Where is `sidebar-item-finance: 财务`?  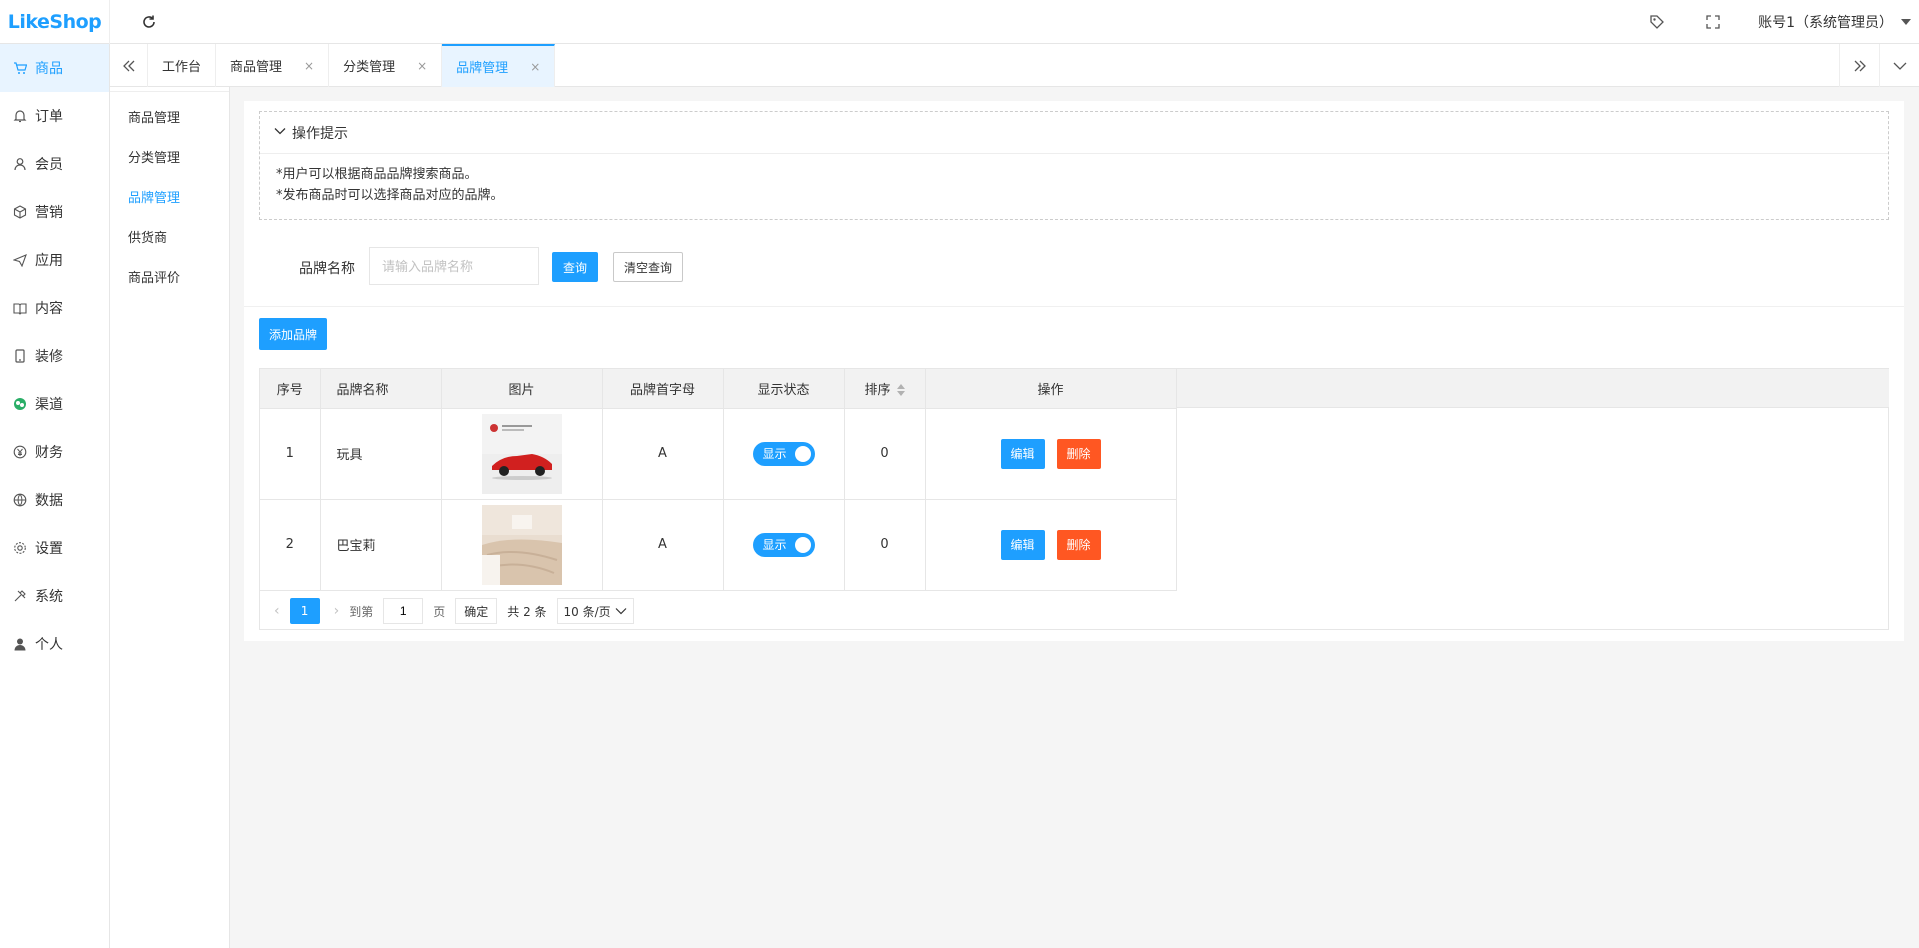 sidebar-item-finance: 财务 is located at coordinates (54, 452).